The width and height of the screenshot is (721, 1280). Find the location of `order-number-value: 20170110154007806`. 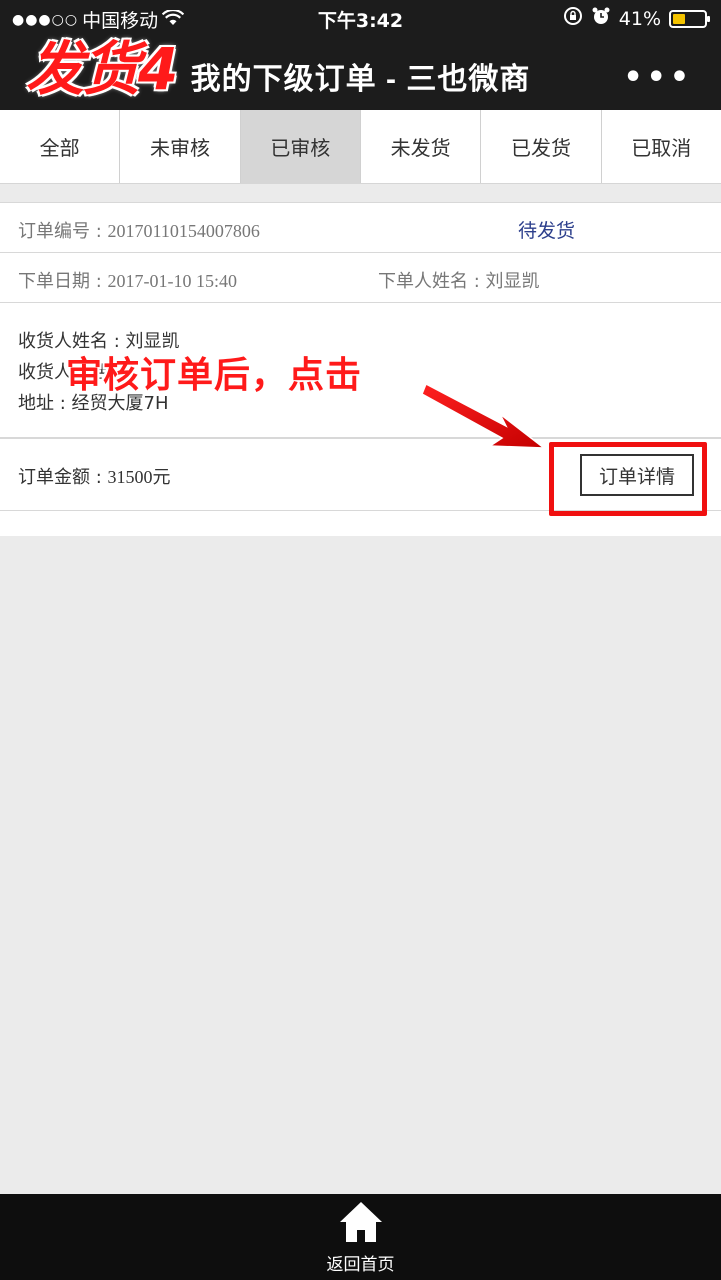

order-number-value: 20170110154007806 is located at coordinates (183, 231).